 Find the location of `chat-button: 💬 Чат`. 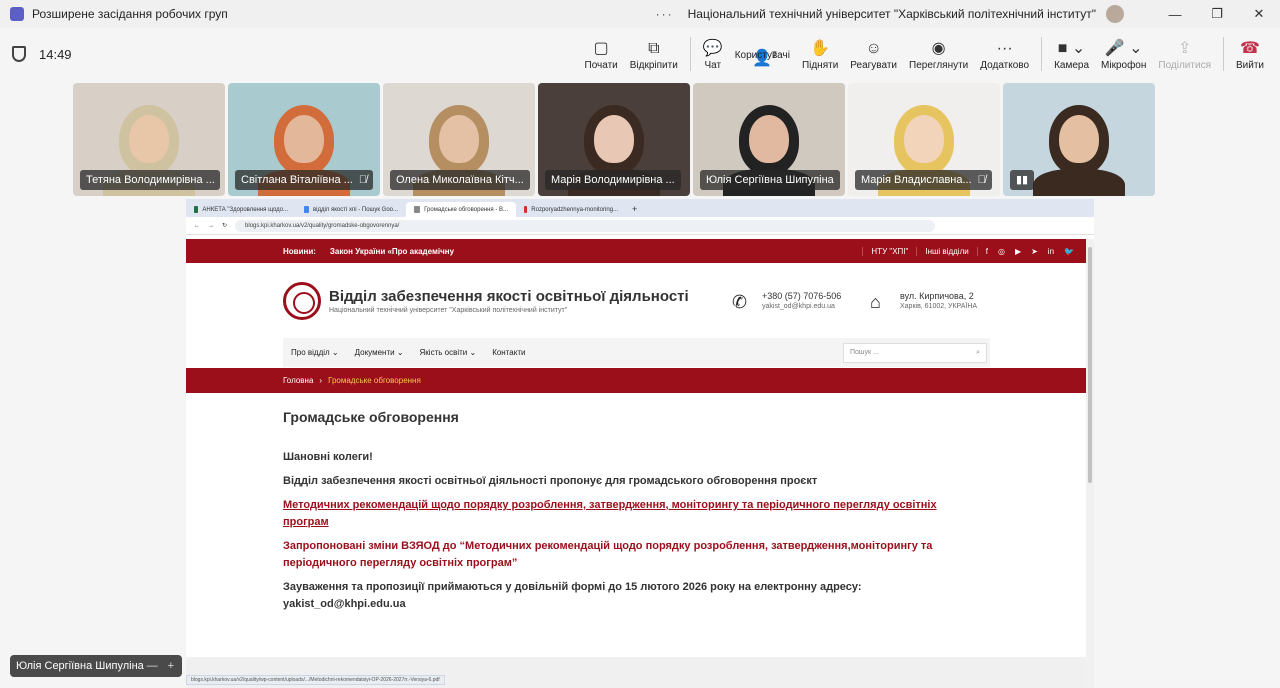

chat-button: 💬 Чат is located at coordinates (713, 54).